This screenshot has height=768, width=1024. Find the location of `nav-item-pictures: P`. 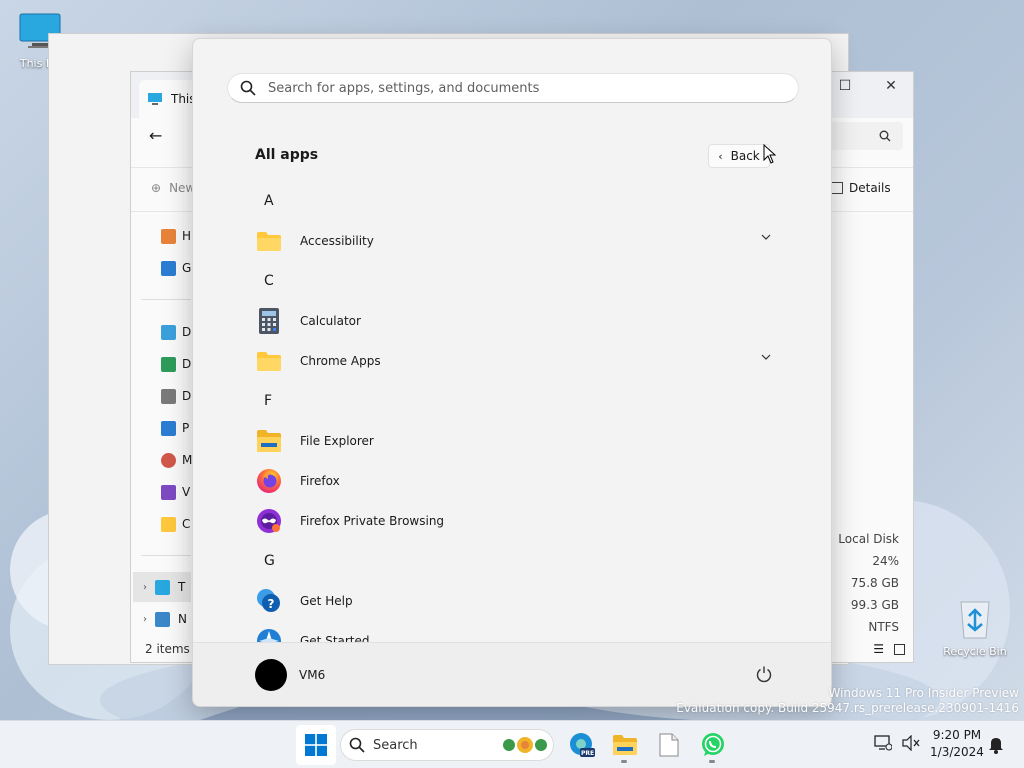

nav-item-pictures: P is located at coordinates (176, 428).